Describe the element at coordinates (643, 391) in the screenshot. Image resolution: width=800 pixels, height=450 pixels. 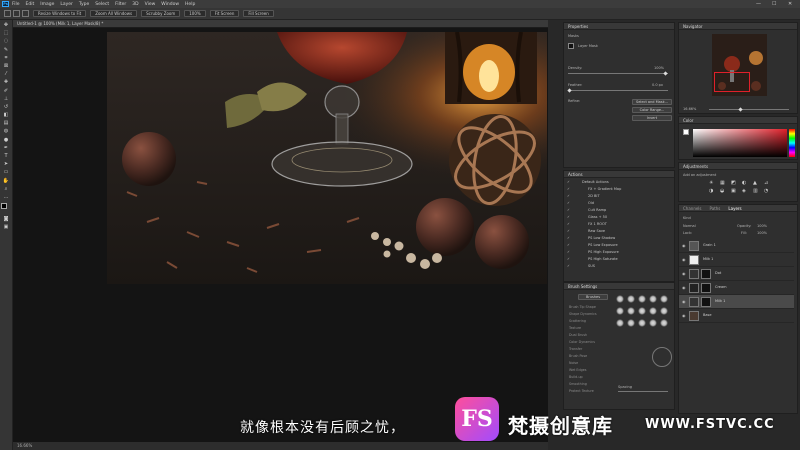
I see `spacing-slider` at that location.